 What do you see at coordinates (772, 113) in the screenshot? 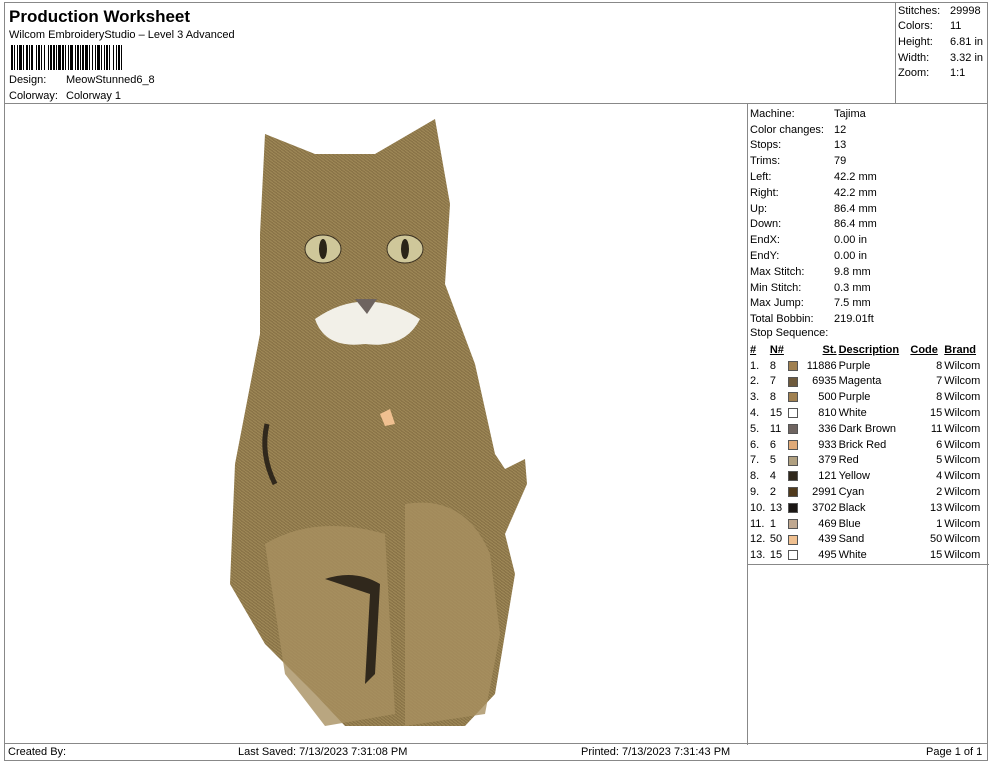
I see `info-label: Machine:` at bounding box center [772, 113].